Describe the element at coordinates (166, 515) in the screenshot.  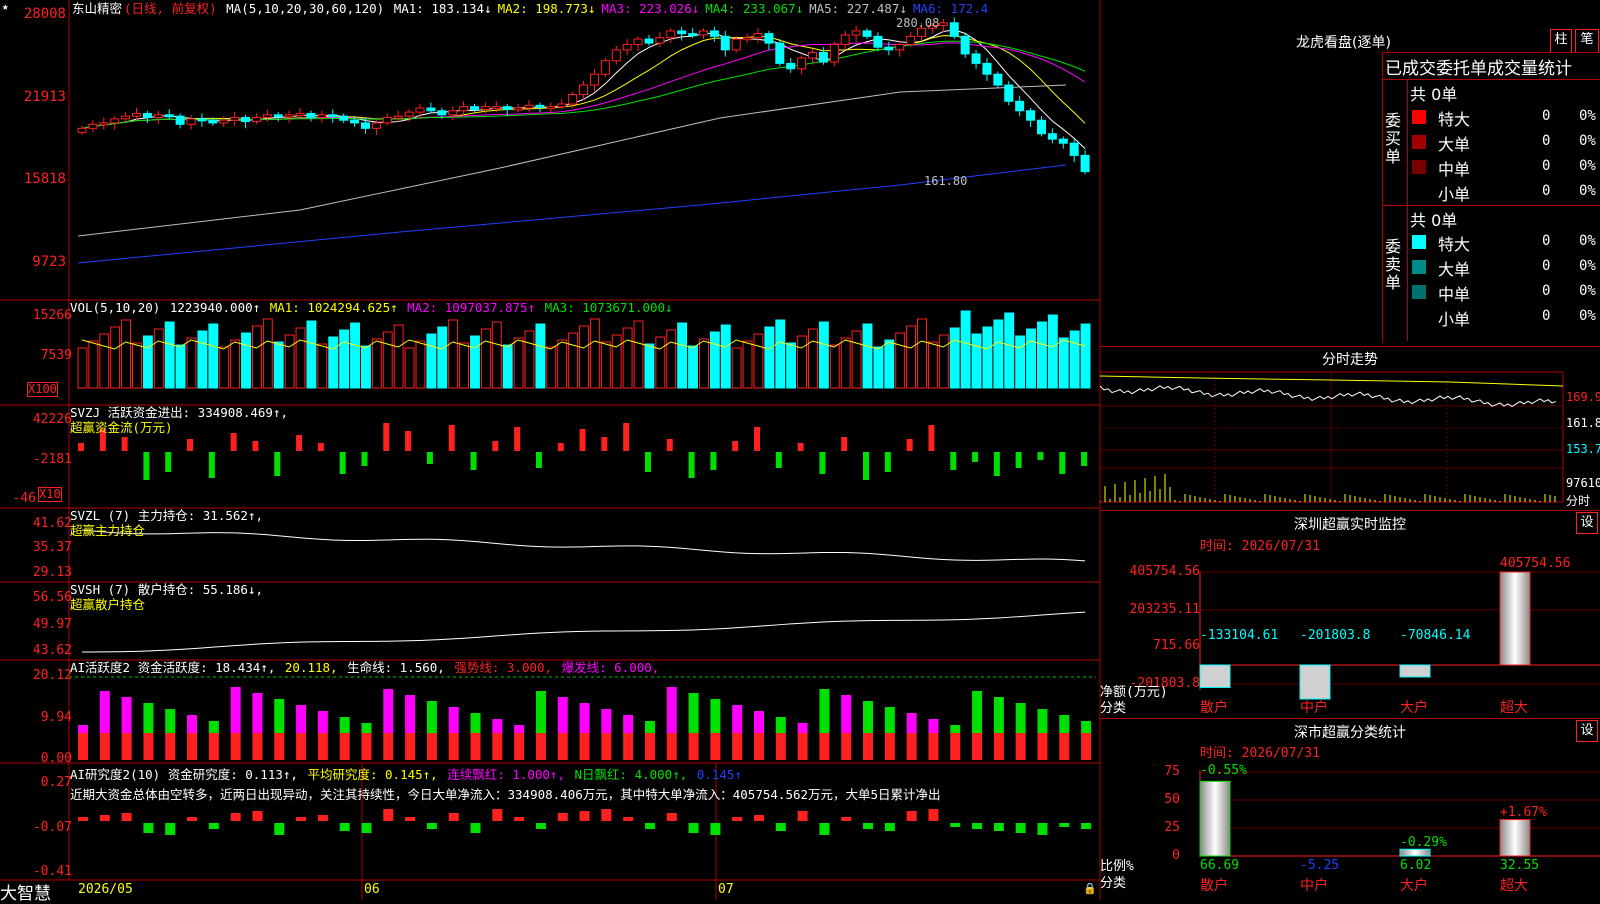
I see `svzl-title: SVZL (7) 主力持仓: 31.562↑,` at that location.